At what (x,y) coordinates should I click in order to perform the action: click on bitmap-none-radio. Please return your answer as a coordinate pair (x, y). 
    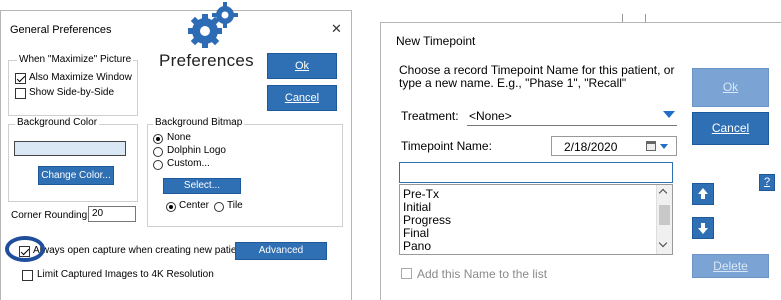
    Looking at the image, I should click on (158, 139).